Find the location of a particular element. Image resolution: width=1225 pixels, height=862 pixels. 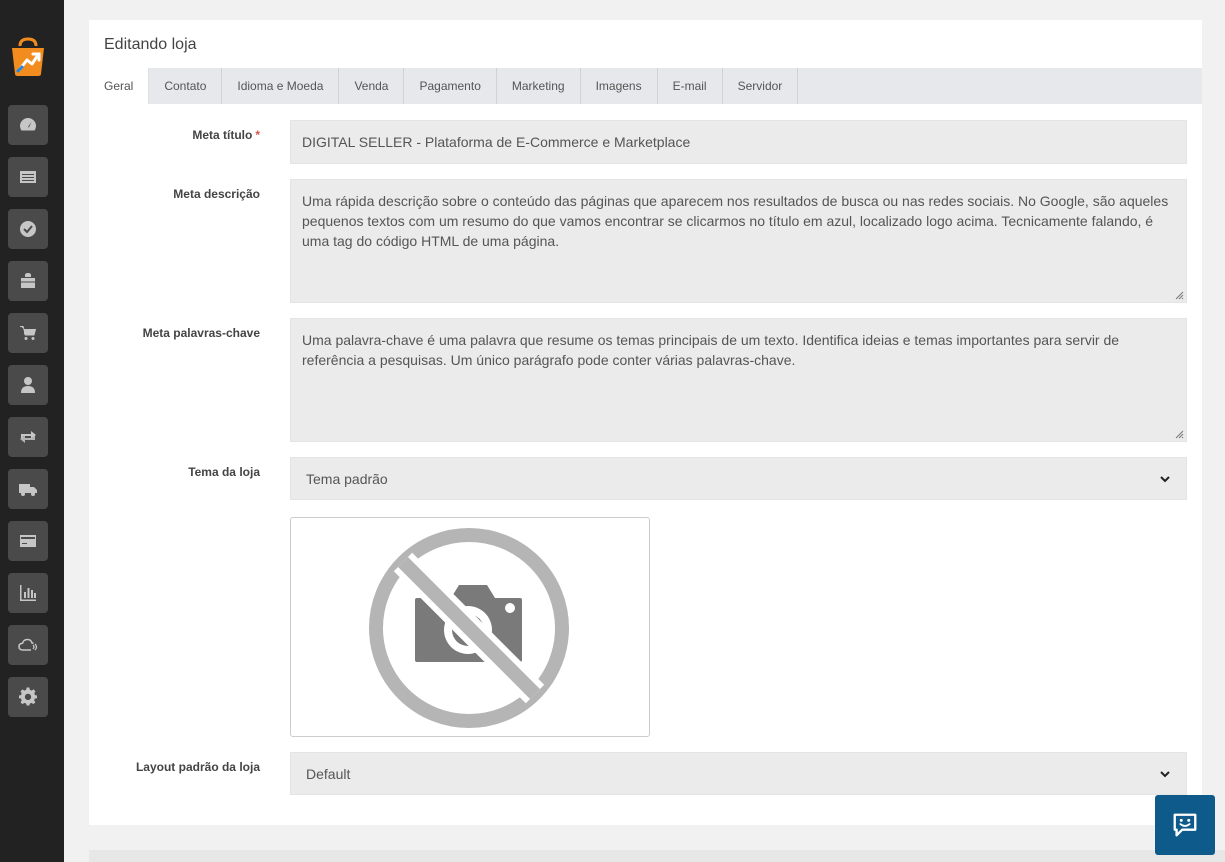

tab-servidor: Servidor is located at coordinates (761, 86).